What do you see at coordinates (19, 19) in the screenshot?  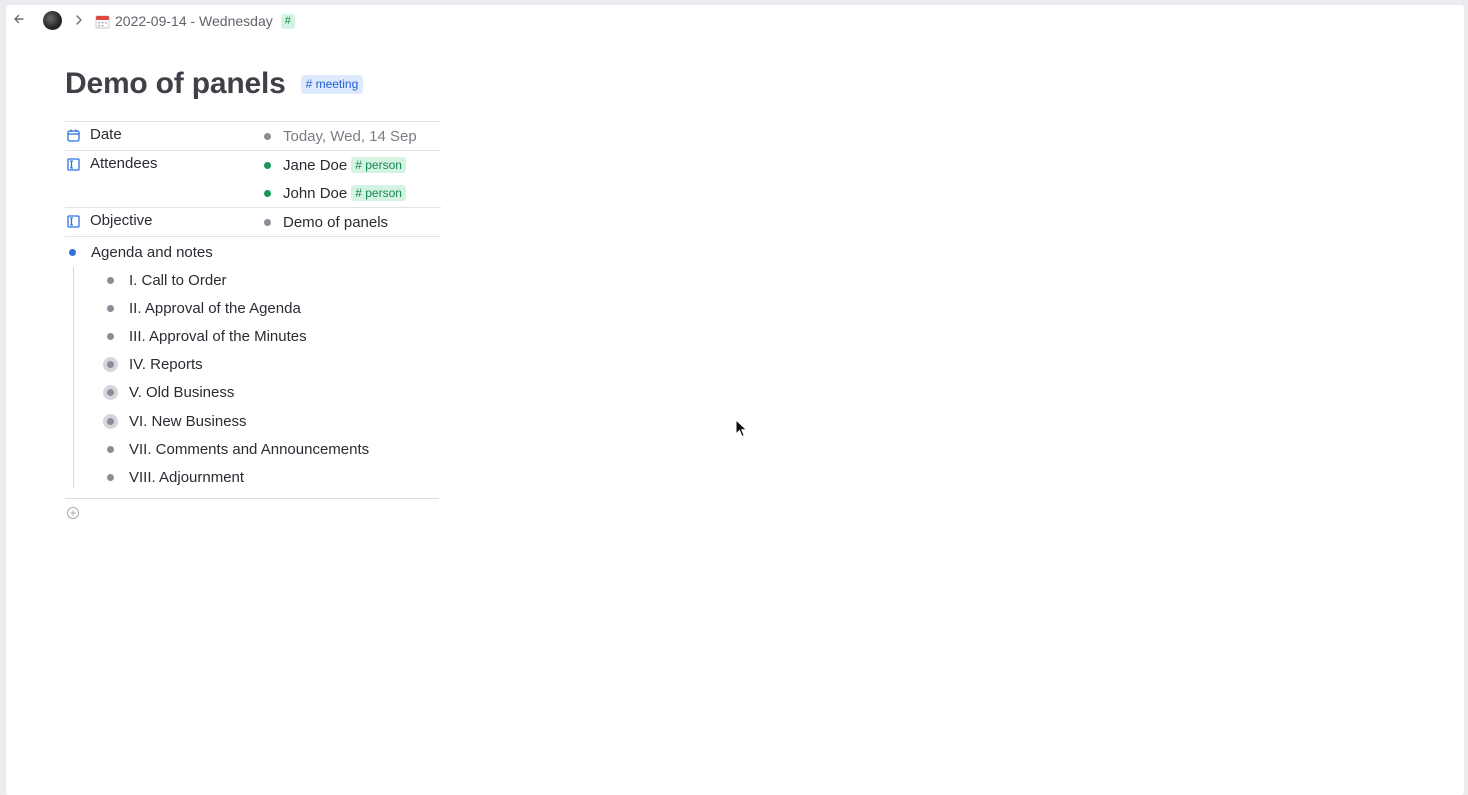 I see `arrow-left-icon` at bounding box center [19, 19].